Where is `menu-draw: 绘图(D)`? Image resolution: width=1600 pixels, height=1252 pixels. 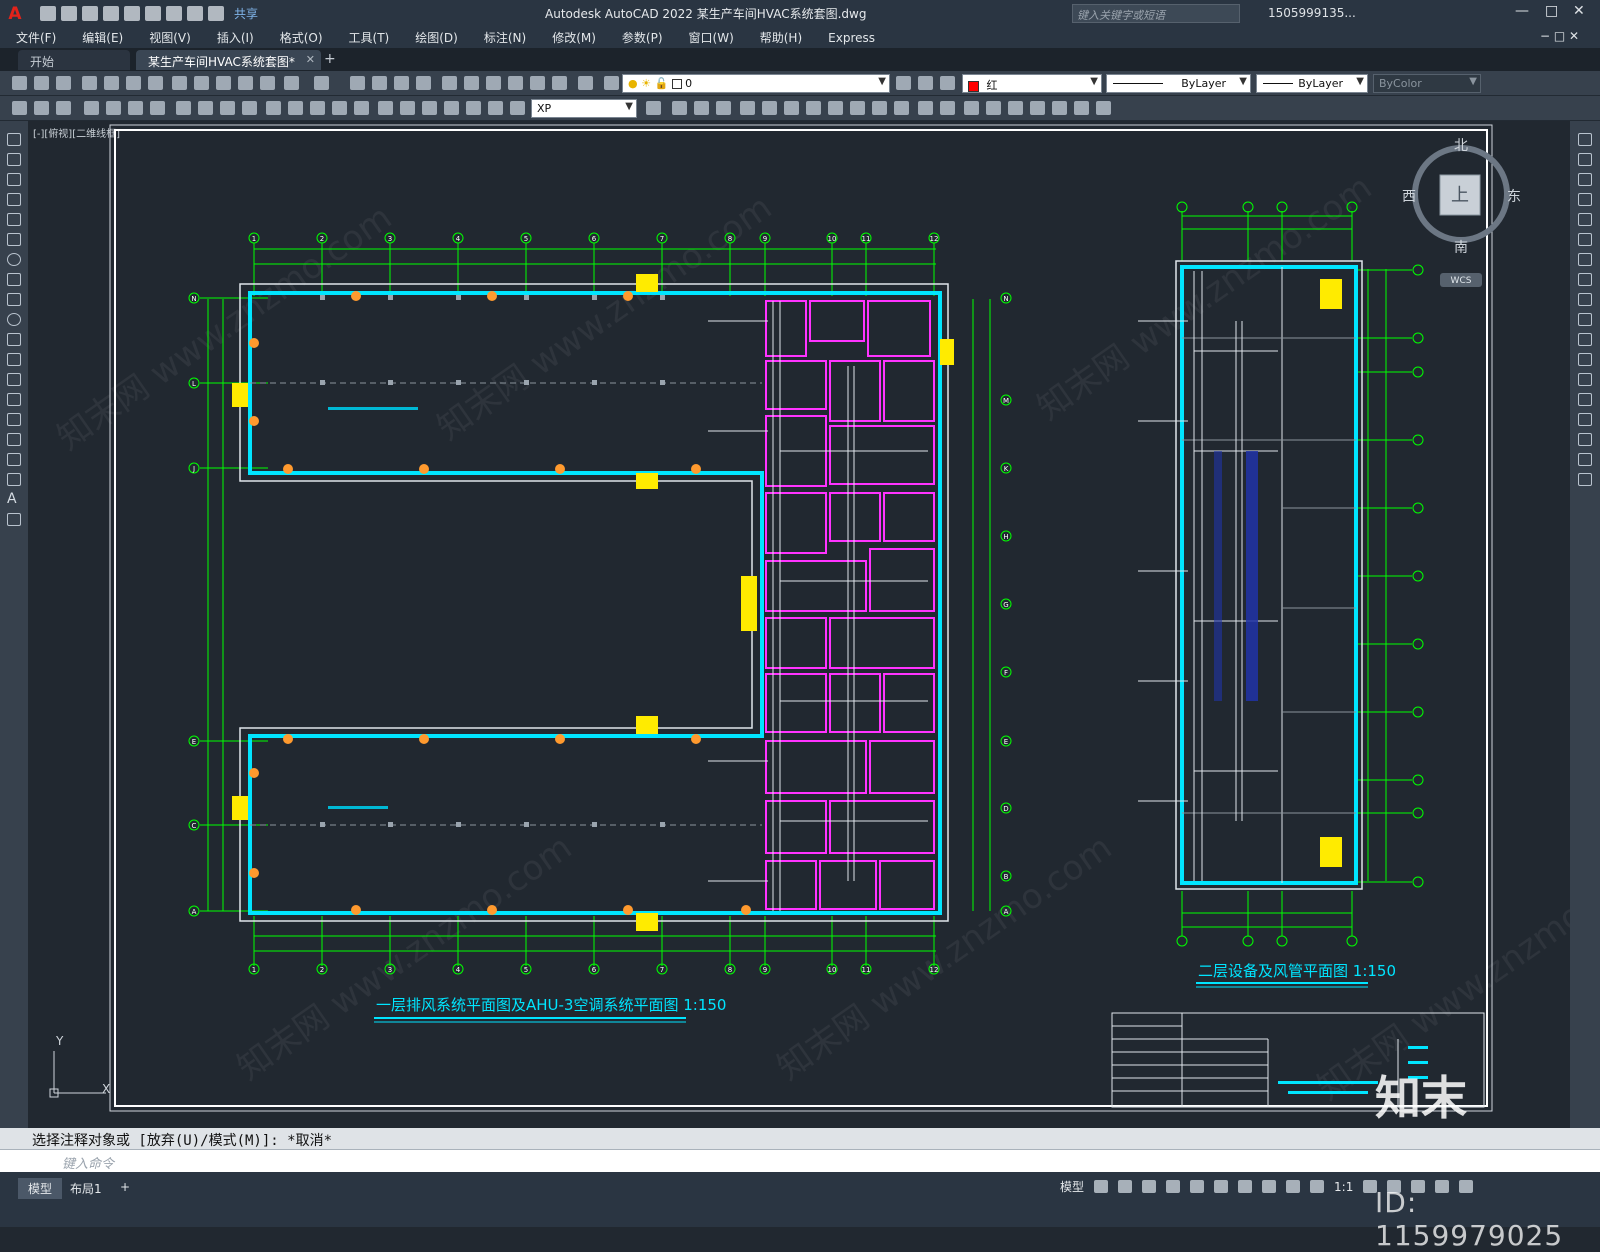
menu-draw: 绘图(D) is located at coordinates (433, 37).